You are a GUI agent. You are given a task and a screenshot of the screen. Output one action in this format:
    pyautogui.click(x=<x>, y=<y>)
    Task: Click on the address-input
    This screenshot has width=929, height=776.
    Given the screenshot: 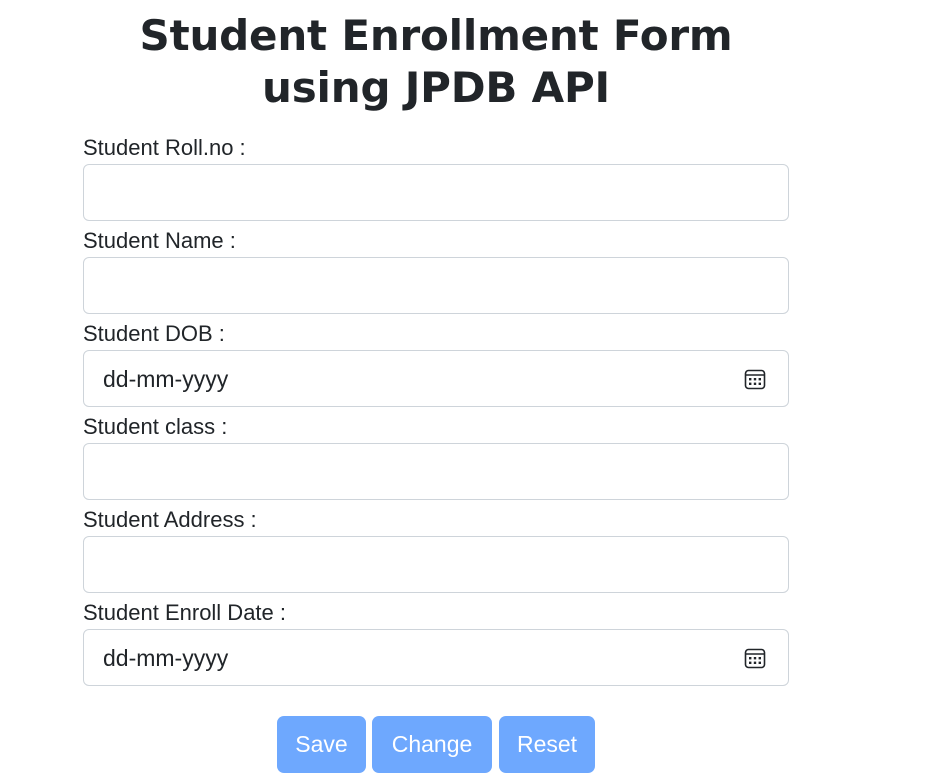 What is the action you would take?
    pyautogui.click(x=436, y=564)
    